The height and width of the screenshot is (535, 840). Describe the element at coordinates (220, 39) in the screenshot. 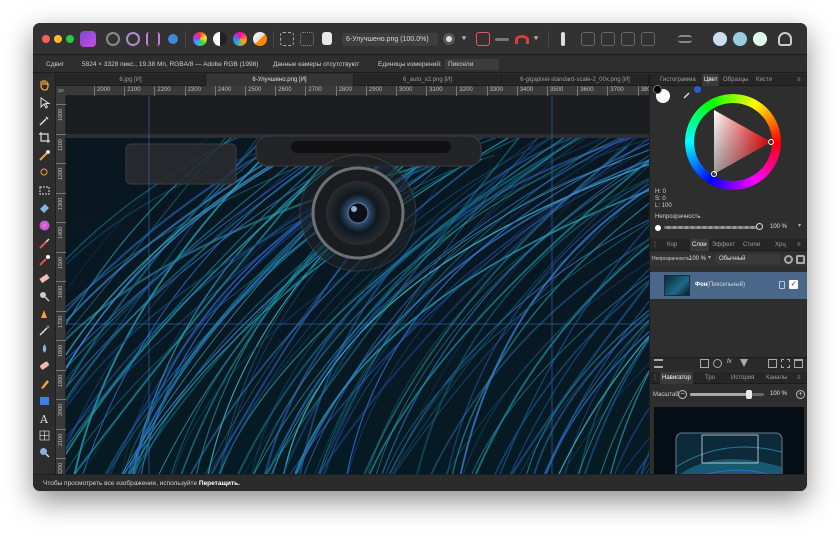

I see `contrast-icon` at that location.